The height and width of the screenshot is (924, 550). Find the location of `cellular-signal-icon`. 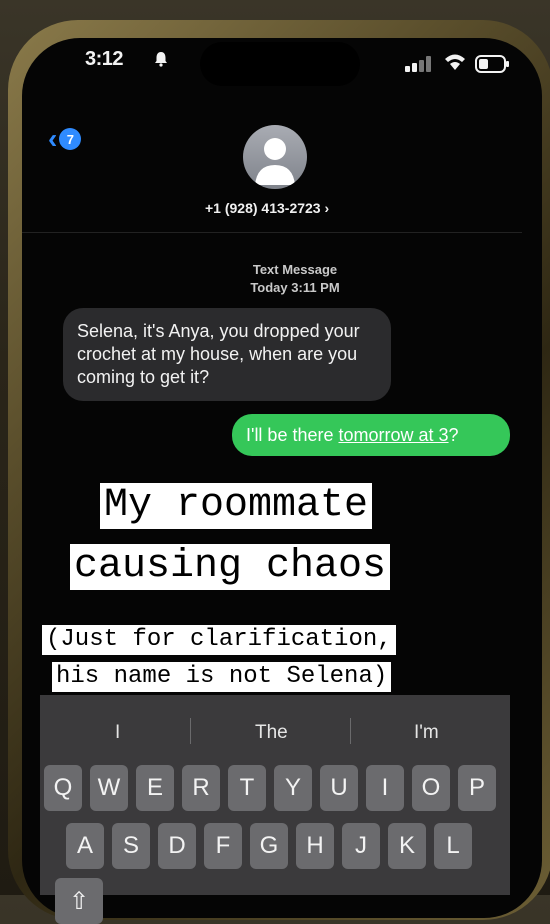

cellular-signal-icon is located at coordinates (418, 64).